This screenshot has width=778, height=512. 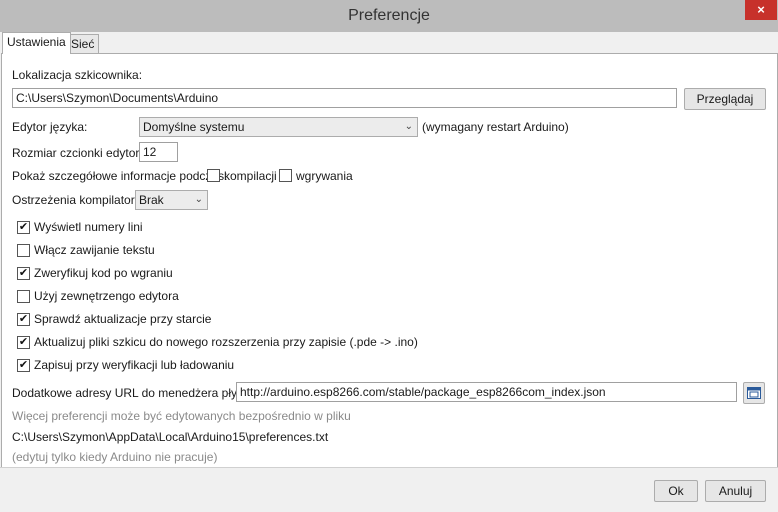 I want to click on font-size-value: 12, so click(x=150, y=152).